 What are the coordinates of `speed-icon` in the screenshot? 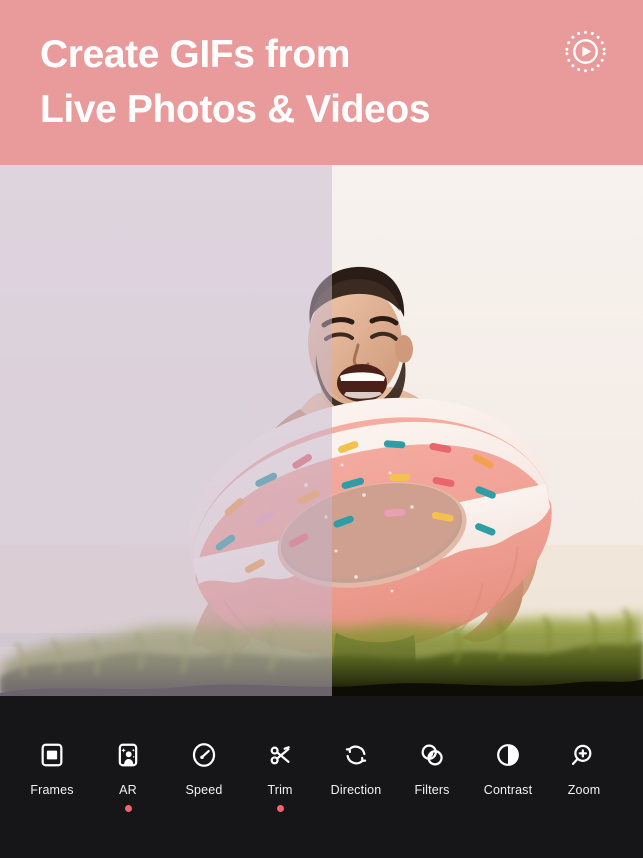 It's located at (204, 755).